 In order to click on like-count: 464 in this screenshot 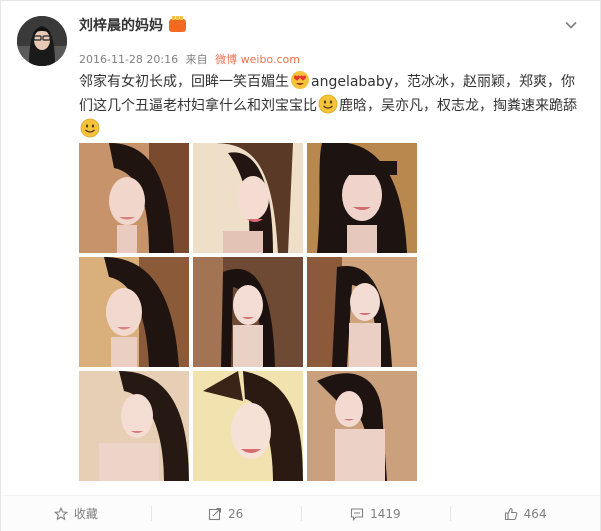, I will do `click(535, 513)`.